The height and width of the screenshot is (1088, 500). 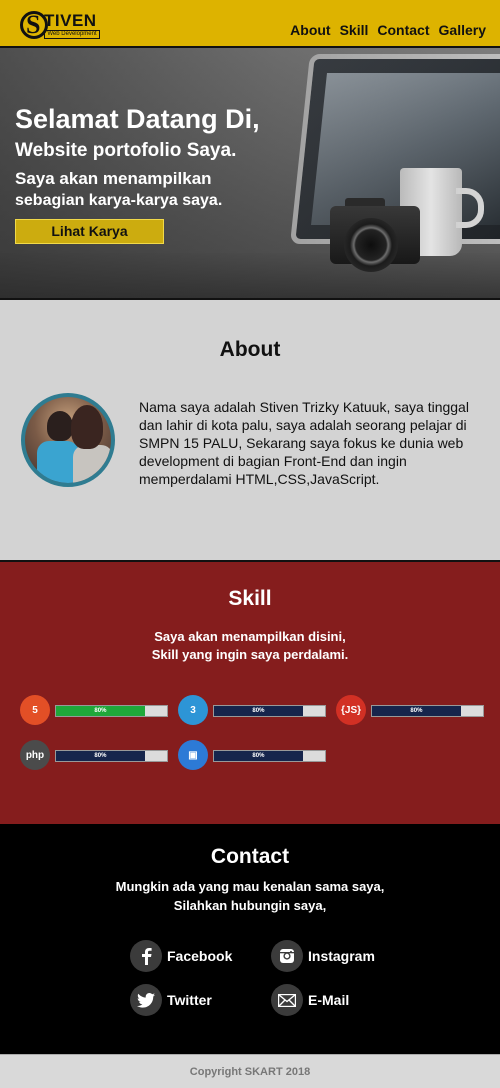 What do you see at coordinates (35, 710) in the screenshot?
I see `html5-icon: 5` at bounding box center [35, 710].